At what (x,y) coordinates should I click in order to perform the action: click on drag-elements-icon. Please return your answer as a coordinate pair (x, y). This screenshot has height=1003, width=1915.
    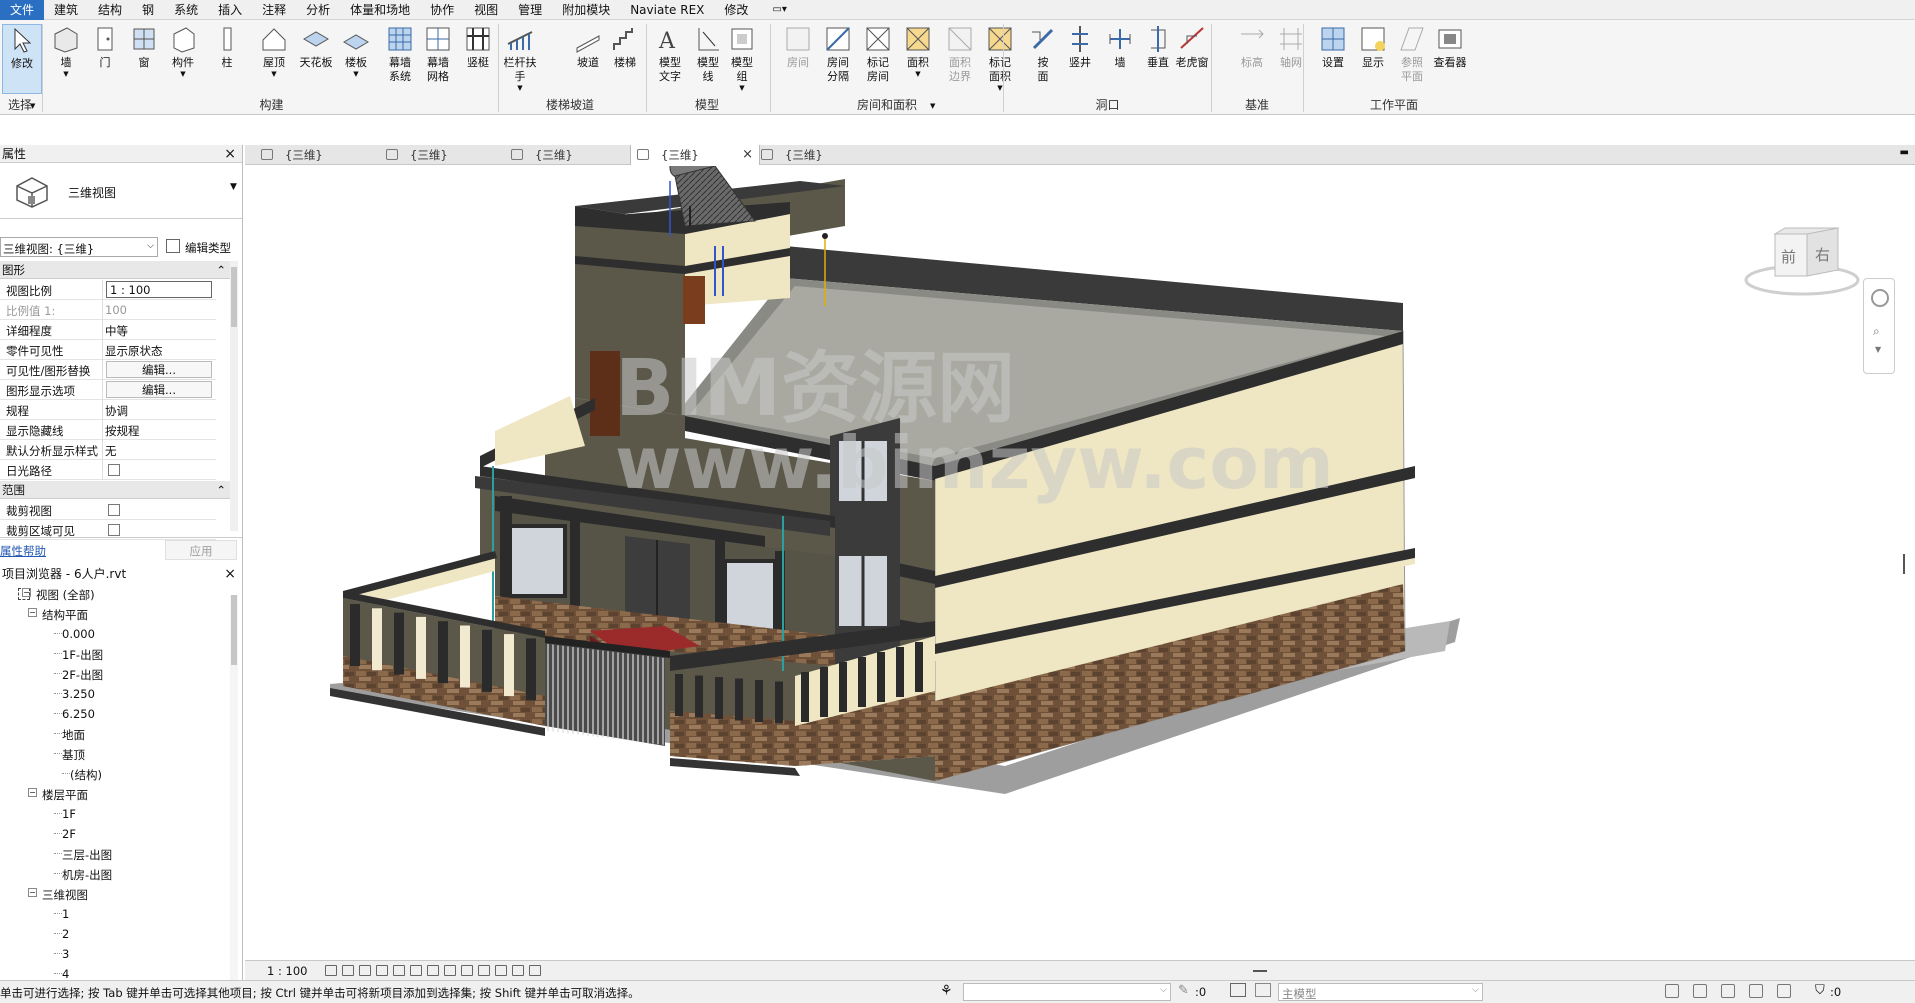
    Looking at the image, I should click on (1784, 991).